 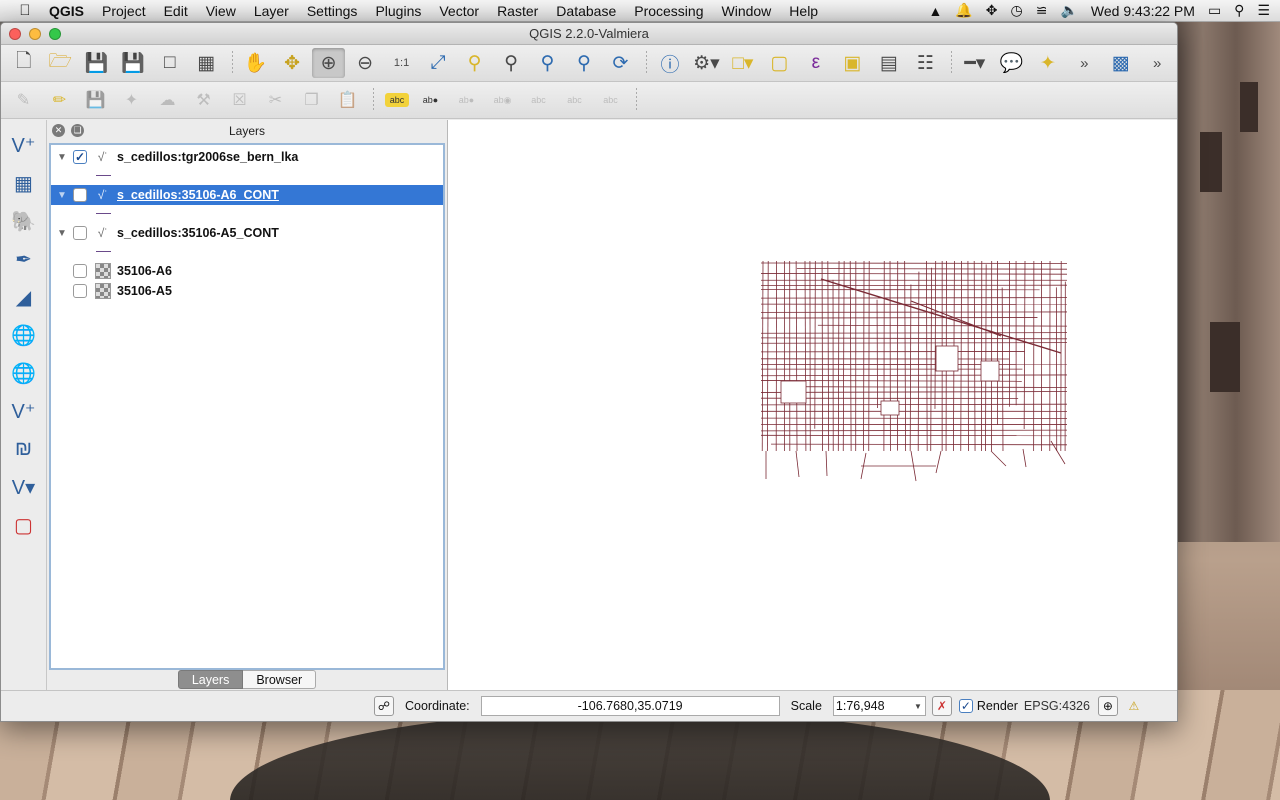 What do you see at coordinates (583, 63) in the screenshot?
I see `zoom-next-icon: ⚲` at bounding box center [583, 63].